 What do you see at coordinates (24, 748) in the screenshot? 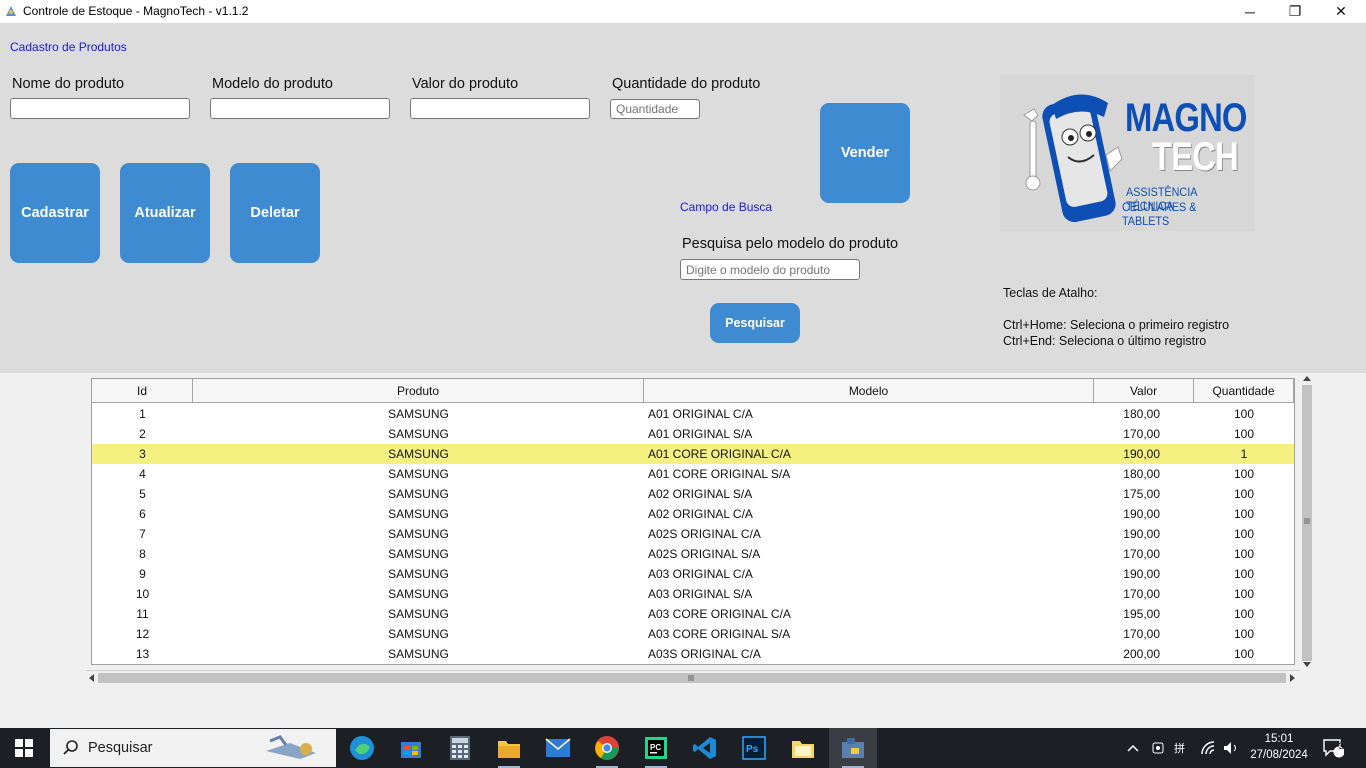
I see `start-button` at bounding box center [24, 748].